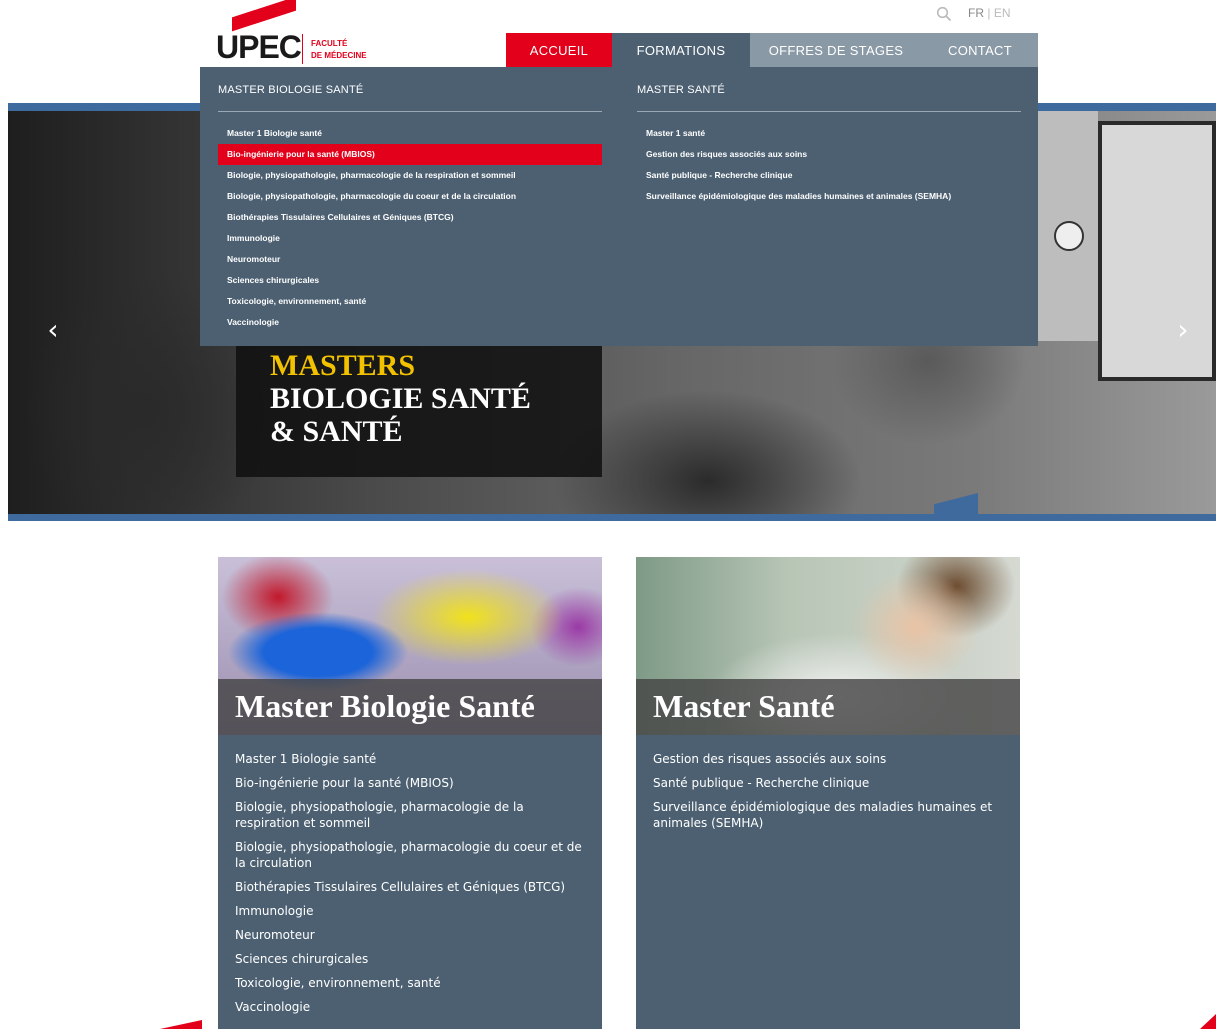 Image resolution: width=1216 pixels, height=1029 pixels. Describe the element at coordinates (1002, 13) in the screenshot. I see `lang-en: EN` at that location.